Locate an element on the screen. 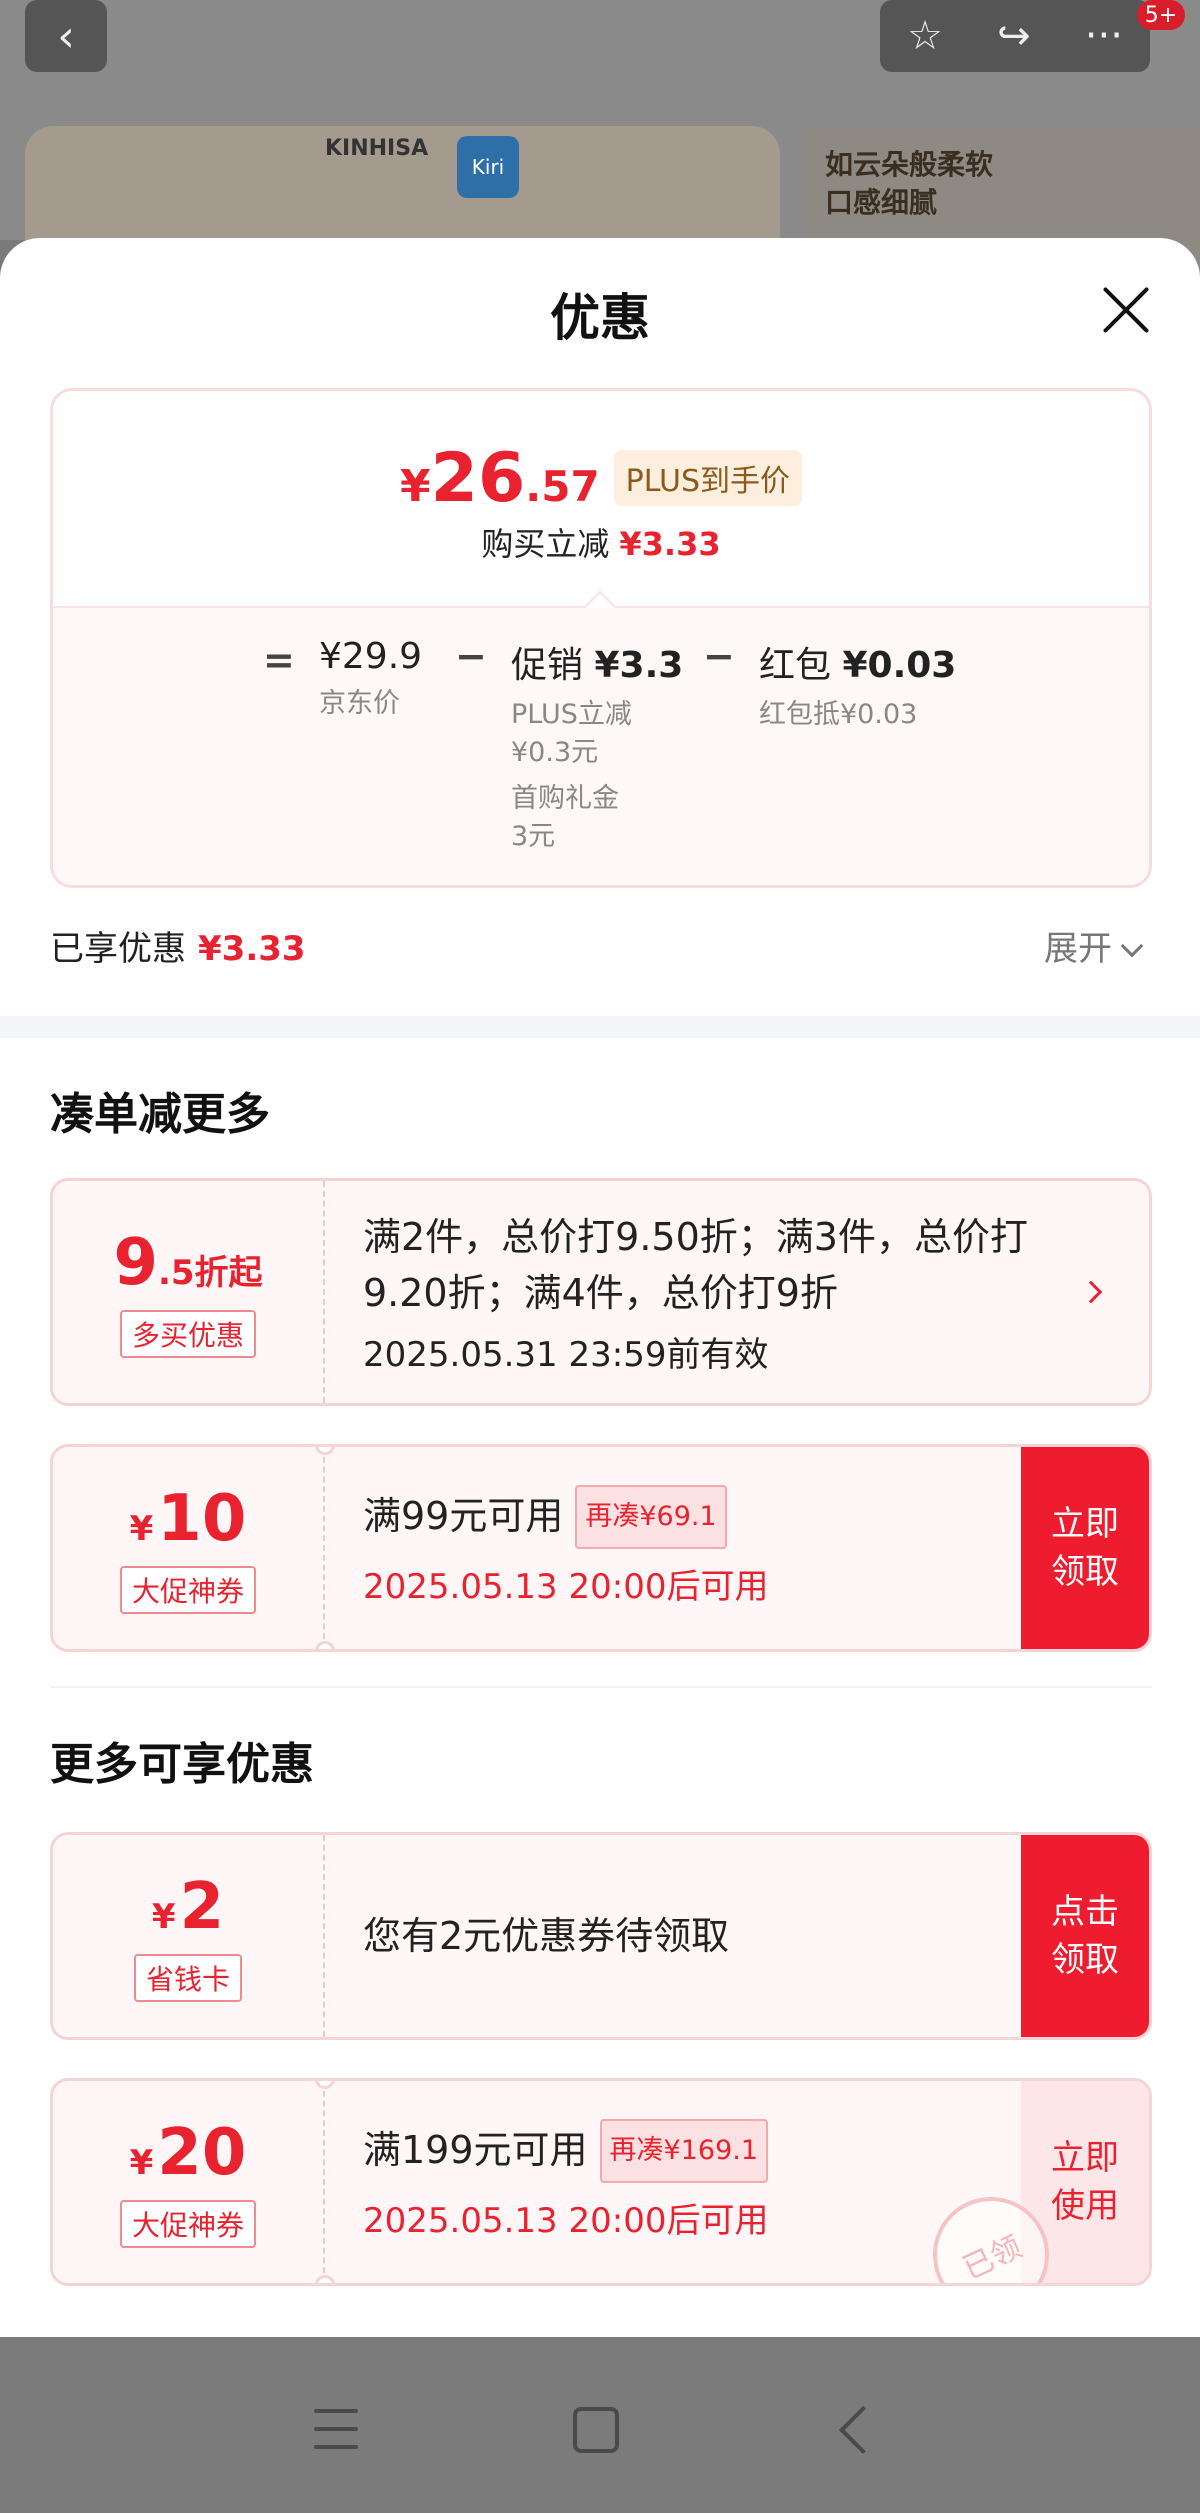 The image size is (1200, 2513). coupon-amount: ¥10 is located at coordinates (188, 1519).